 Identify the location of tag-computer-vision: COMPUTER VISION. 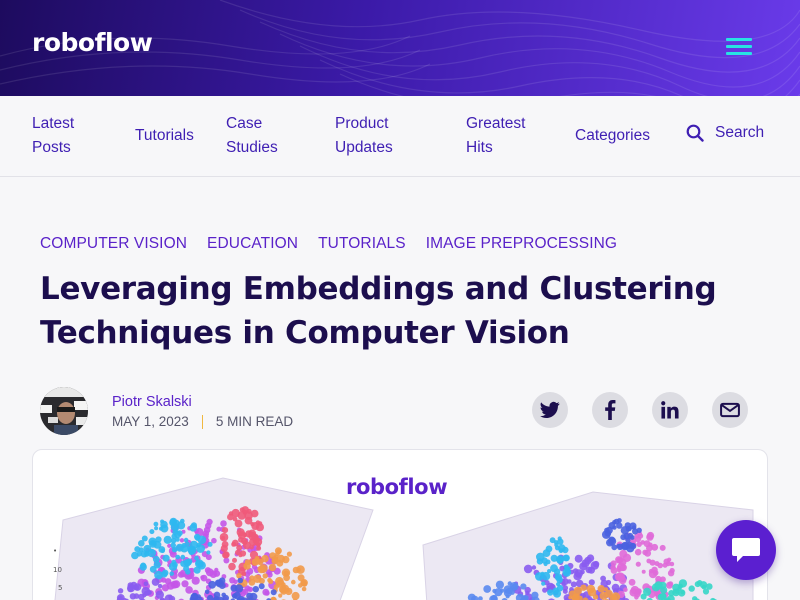
(113, 244).